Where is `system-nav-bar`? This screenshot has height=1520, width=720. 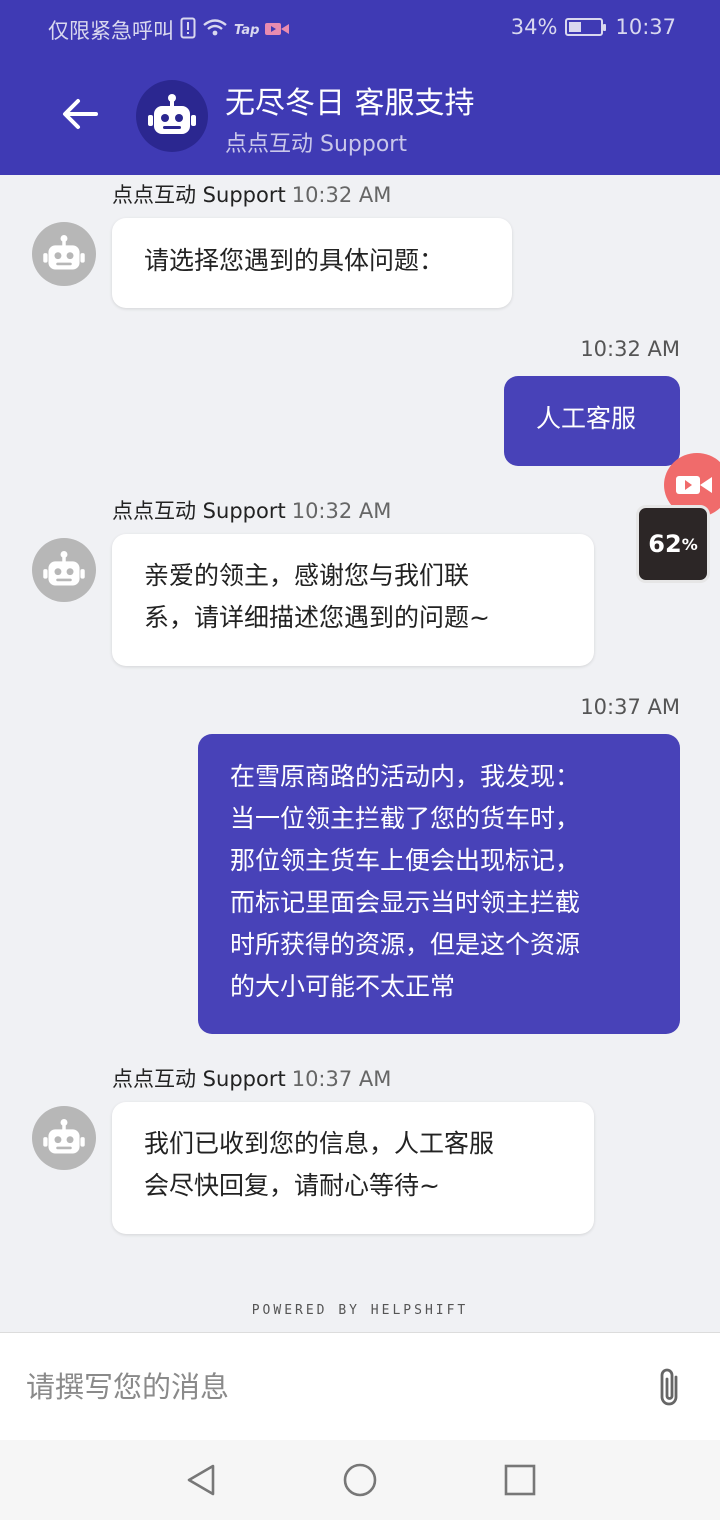
system-nav-bar is located at coordinates (360, 1480).